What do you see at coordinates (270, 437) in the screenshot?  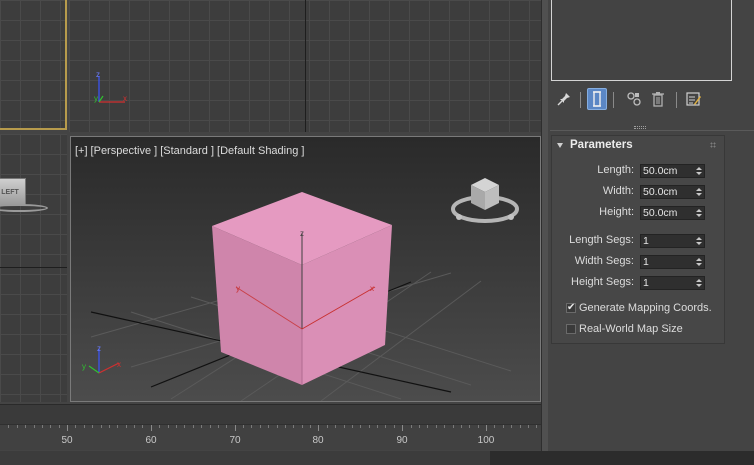 I see `track-bar-ruler: 50 60 70 80 90 100` at bounding box center [270, 437].